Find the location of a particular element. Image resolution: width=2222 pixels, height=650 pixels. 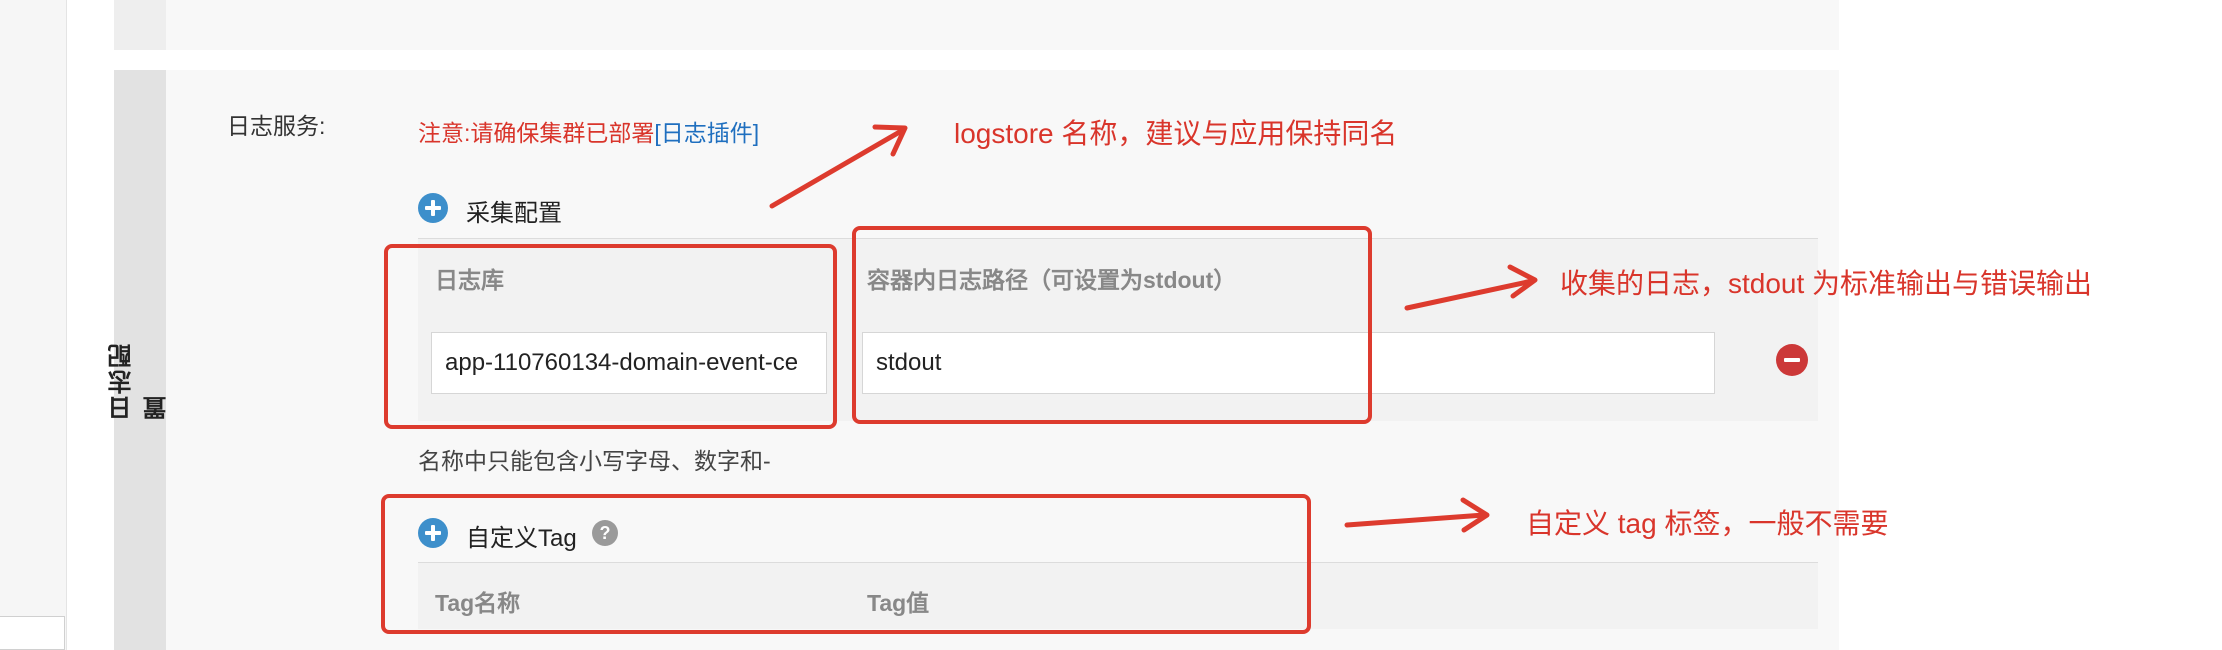

arrow-line-logstore is located at coordinates (837, 168).